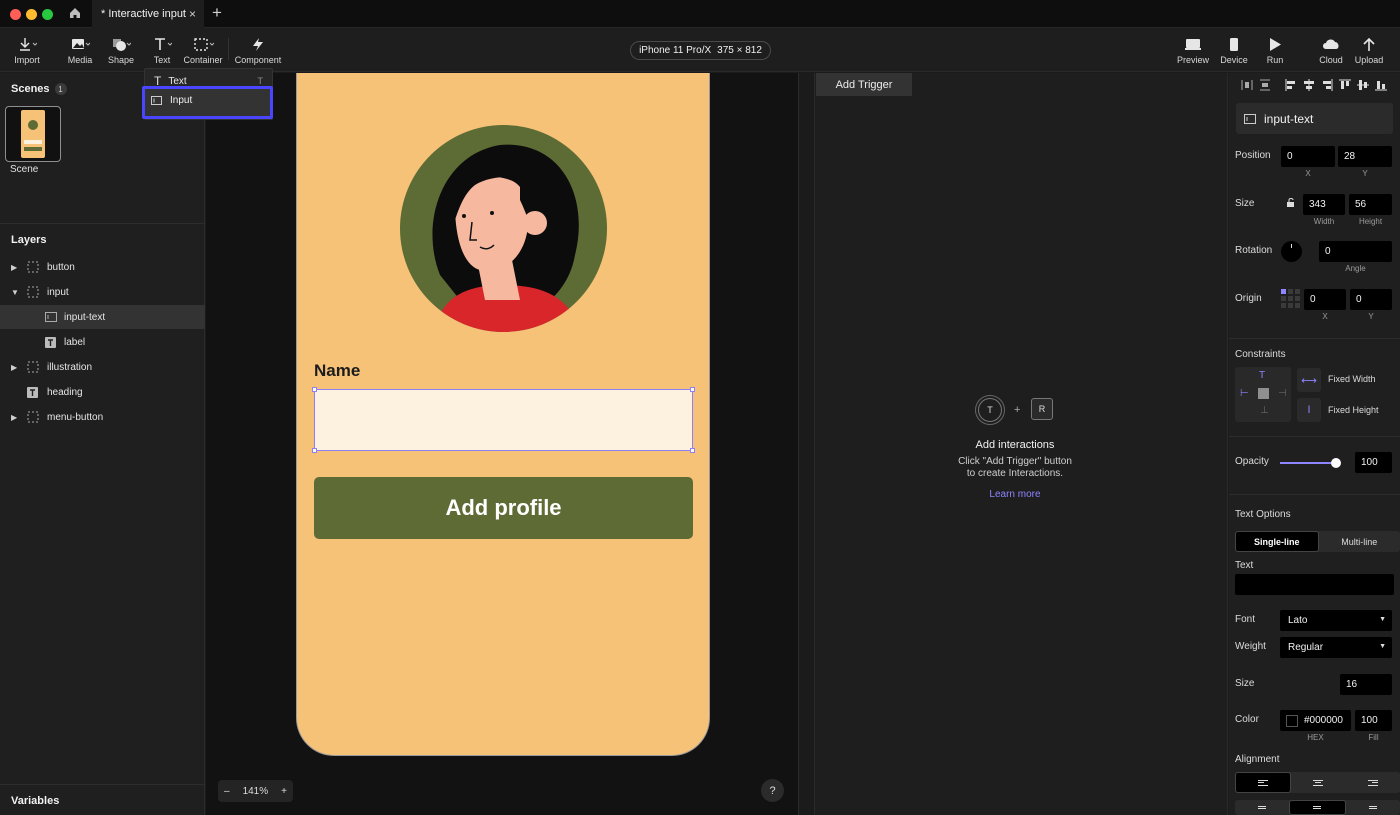 The image size is (1400, 815). I want to click on scene-preview, so click(33, 134).